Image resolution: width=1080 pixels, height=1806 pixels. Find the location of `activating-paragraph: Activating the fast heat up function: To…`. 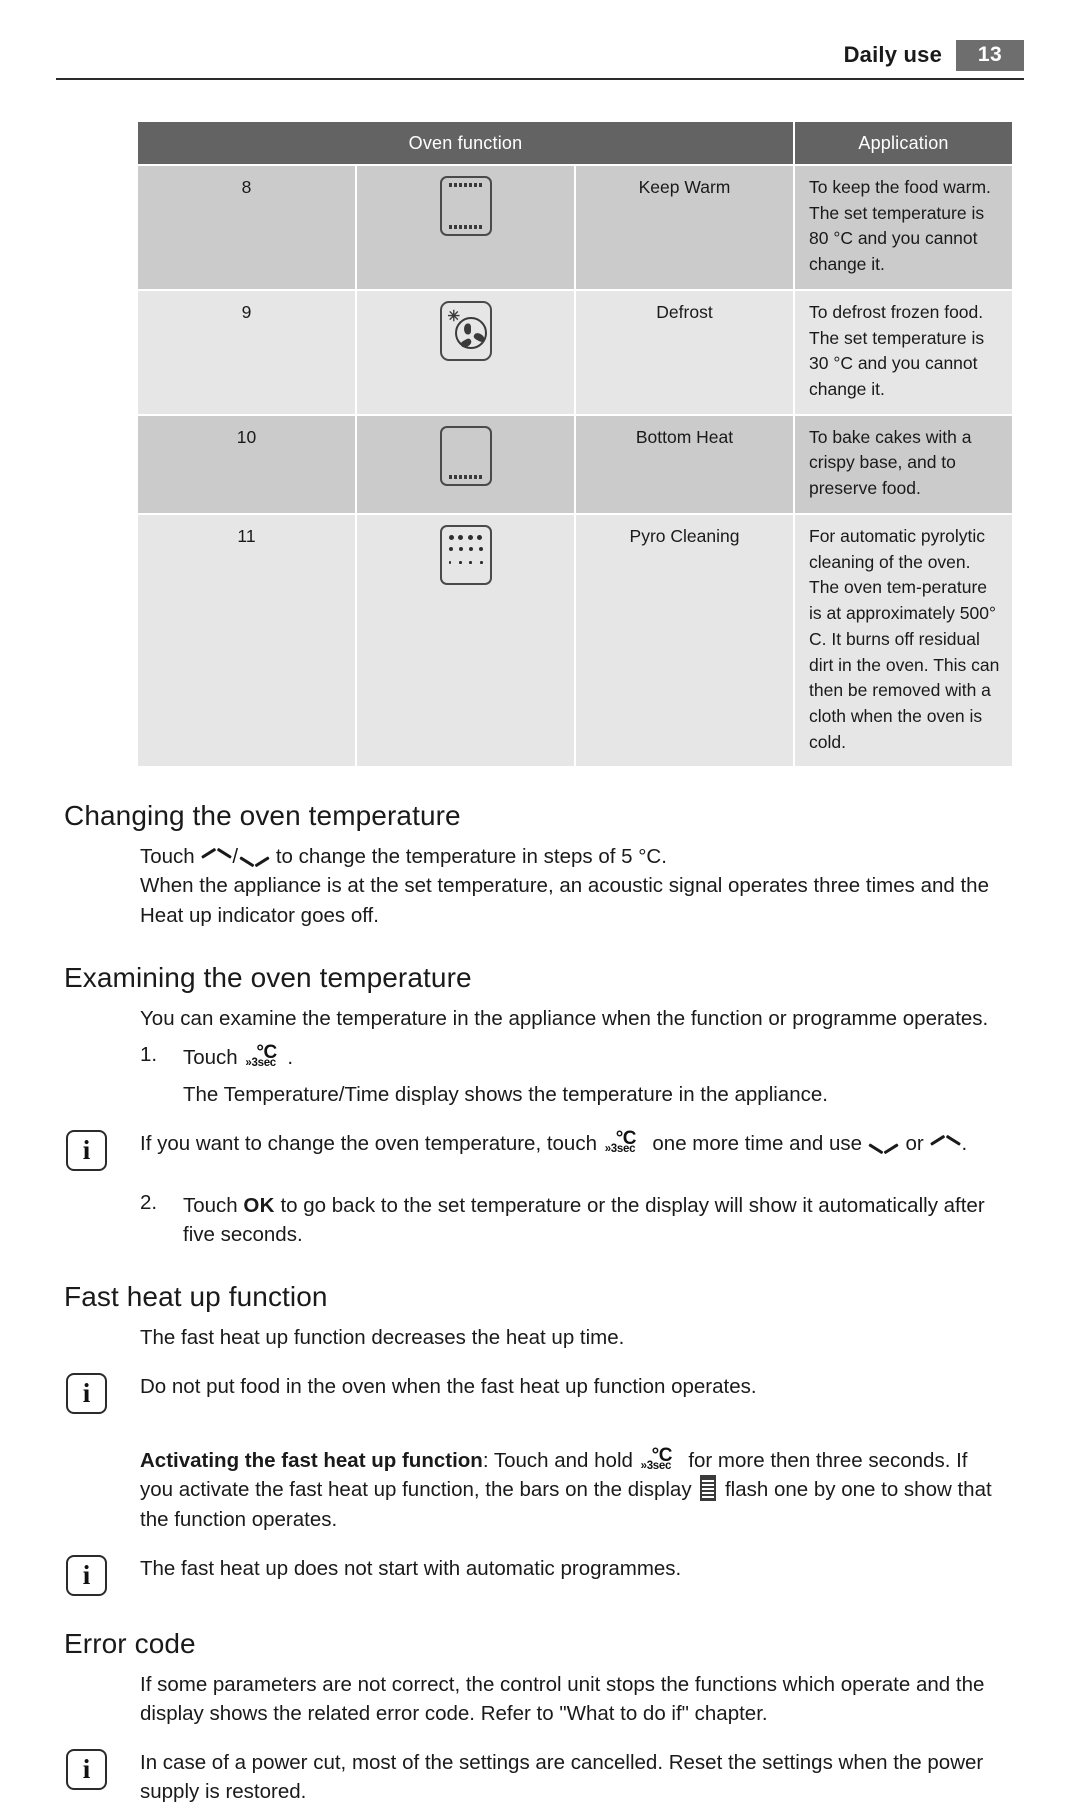

activating-paragraph: Activating the fast heat up function: To… is located at coordinates (571, 1489).